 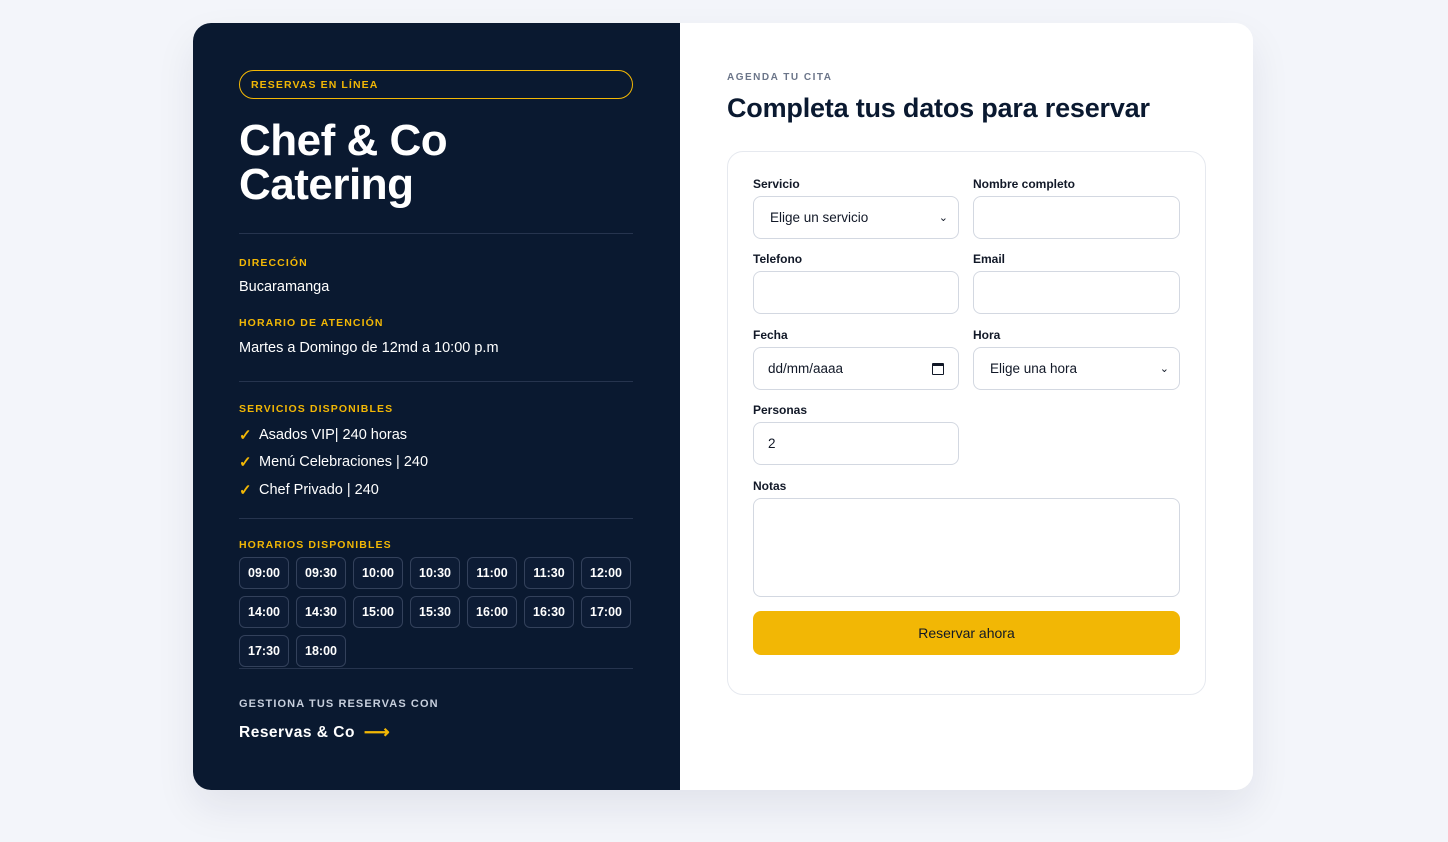 I want to click on time-slot: 10:30, so click(x=435, y=573).